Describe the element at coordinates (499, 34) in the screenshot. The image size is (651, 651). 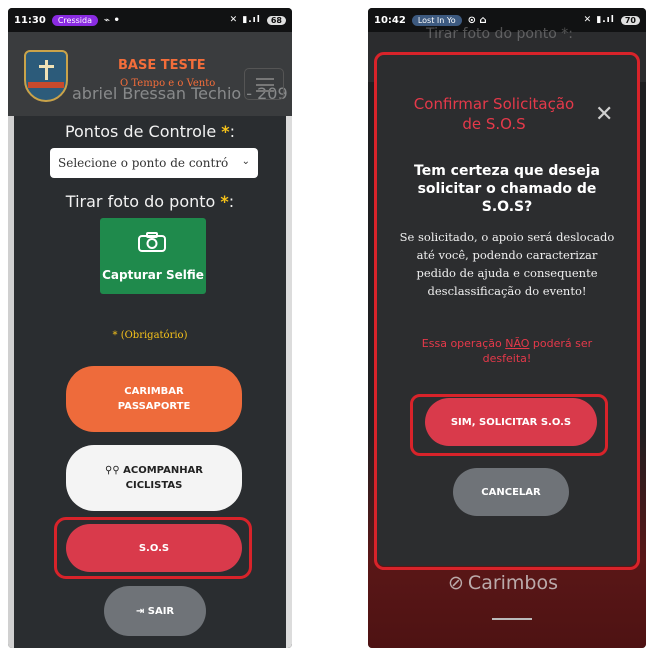
I see `background-label: Tirar foto do ponto *:` at that location.